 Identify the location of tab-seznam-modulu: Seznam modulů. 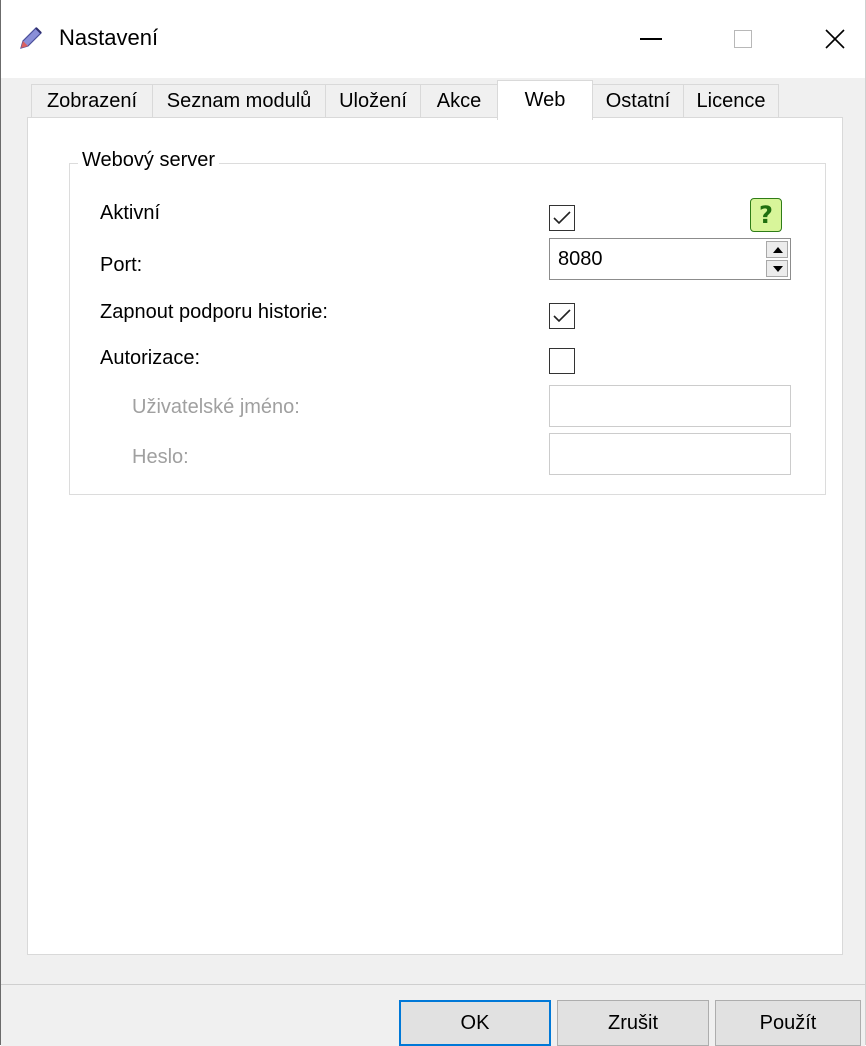
(239, 101).